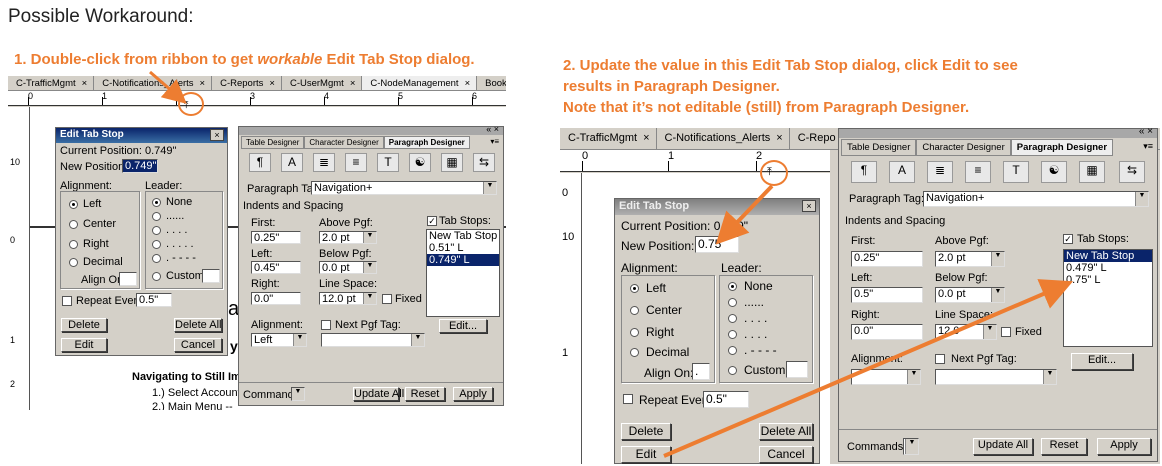 The image size is (1162, 466). What do you see at coordinates (744, 214) in the screenshot?
I see `step2-arrow` at bounding box center [744, 214].